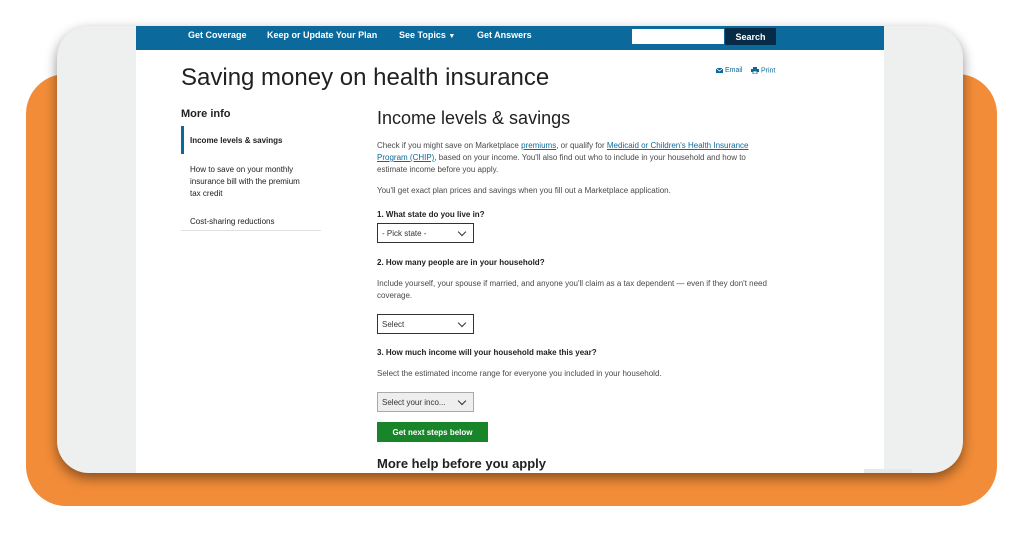  What do you see at coordinates (322, 35) in the screenshot?
I see `nav-keep-or-update: Keep or Update Your Plan` at bounding box center [322, 35].